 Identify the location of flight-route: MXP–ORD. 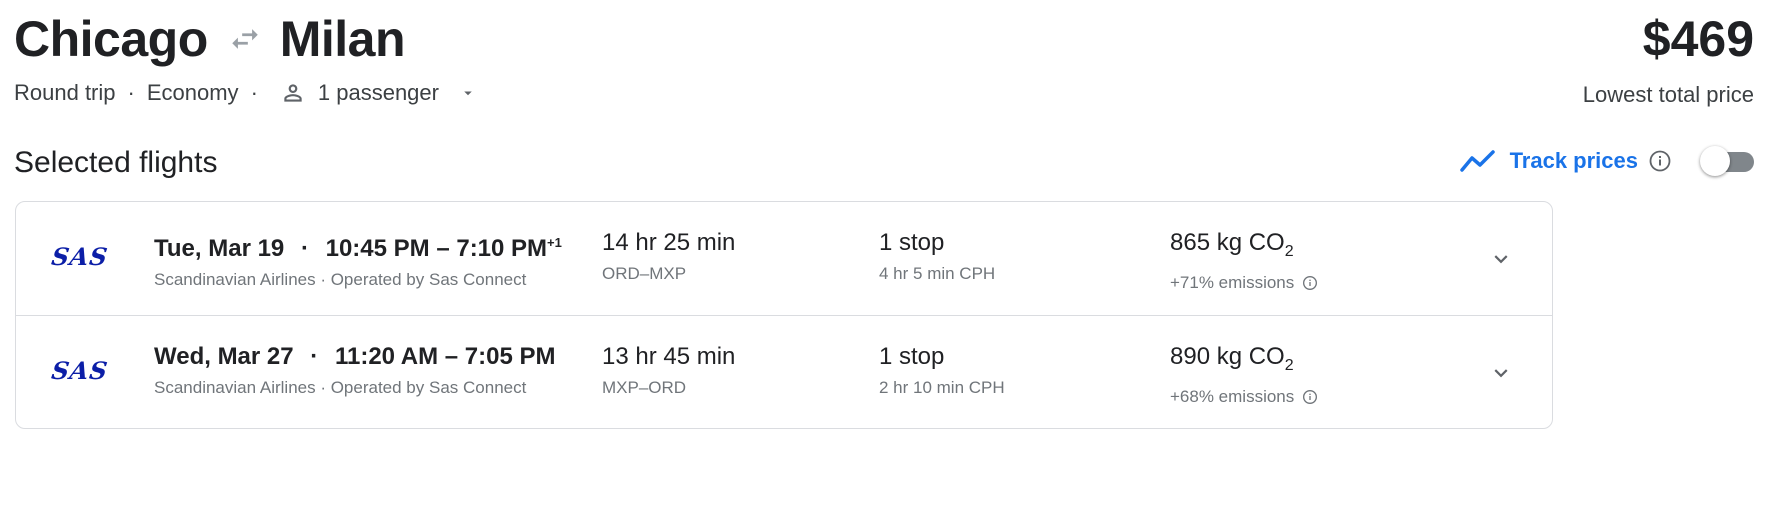
(644, 387).